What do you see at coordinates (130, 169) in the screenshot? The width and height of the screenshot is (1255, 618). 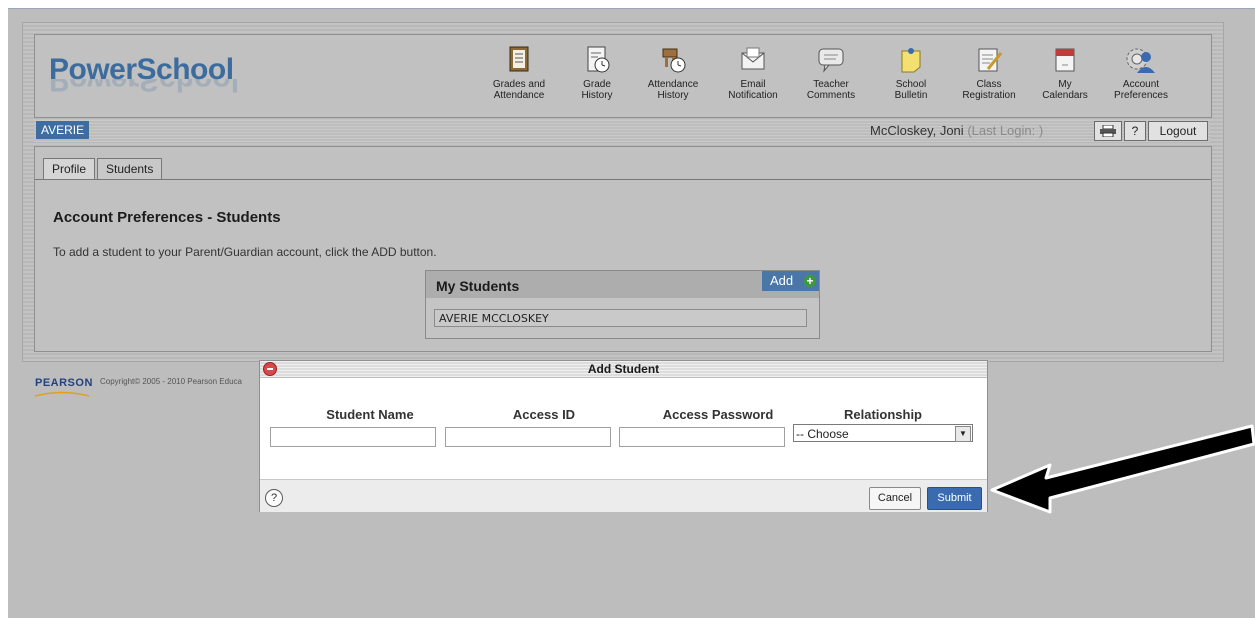 I see `tab-students: Students` at bounding box center [130, 169].